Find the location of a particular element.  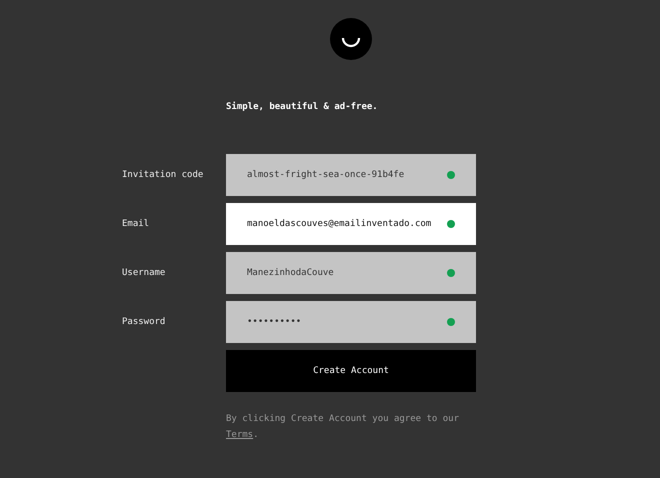

tagline: Simple, beautiful & ad-free. is located at coordinates (302, 107).